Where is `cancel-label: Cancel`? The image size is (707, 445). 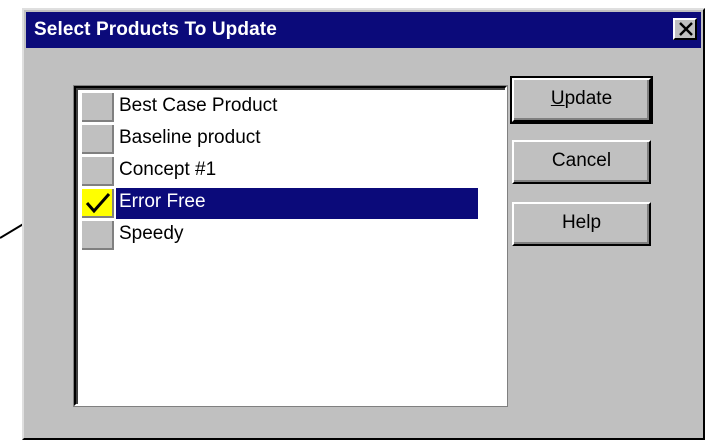 cancel-label: Cancel is located at coordinates (581, 160).